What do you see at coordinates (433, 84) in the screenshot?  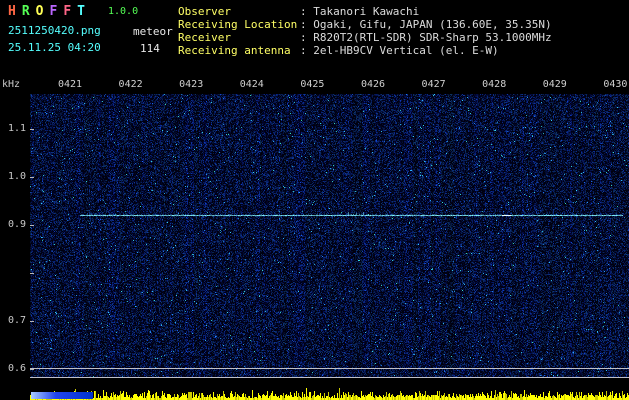 I see `time-axis-label: 0427` at bounding box center [433, 84].